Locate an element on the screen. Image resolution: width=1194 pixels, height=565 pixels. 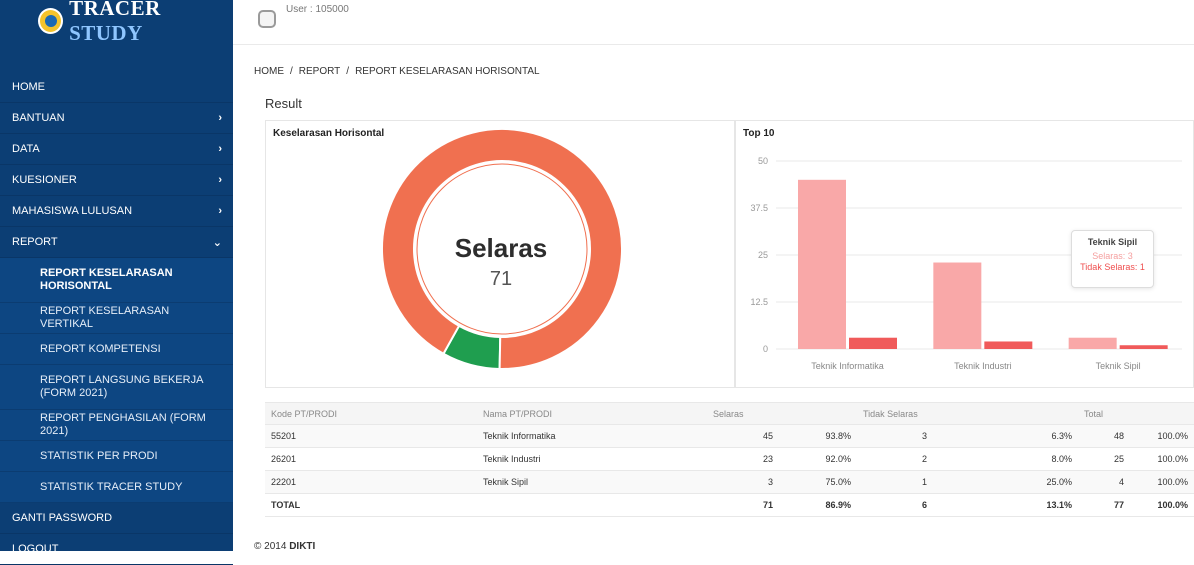
chevron-down-icon: ⌄ is located at coordinates (217, 242).